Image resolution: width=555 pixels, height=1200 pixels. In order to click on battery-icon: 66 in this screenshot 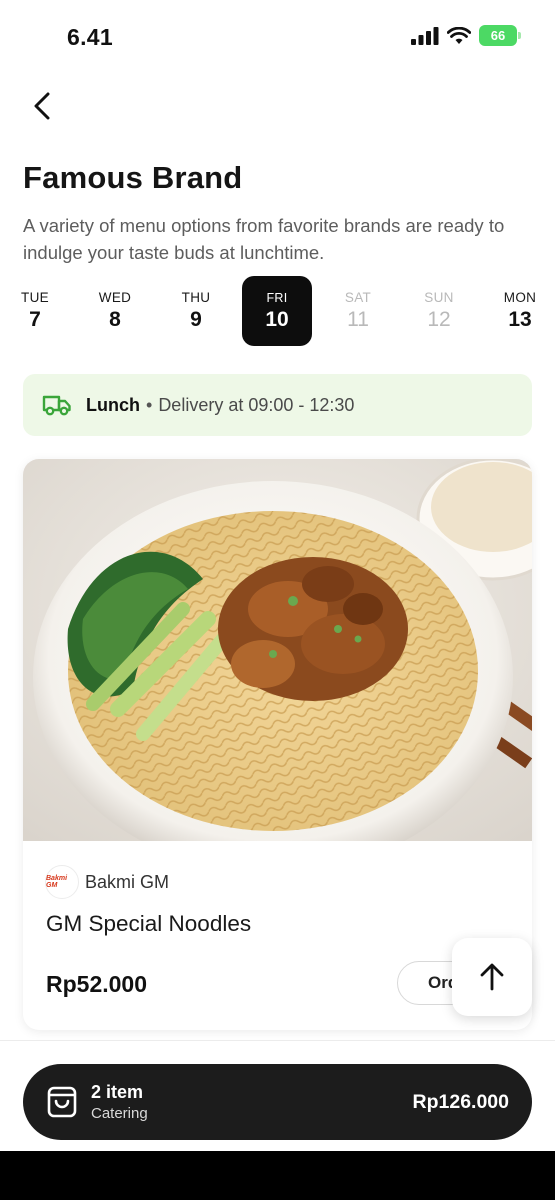, I will do `click(500, 35)`.